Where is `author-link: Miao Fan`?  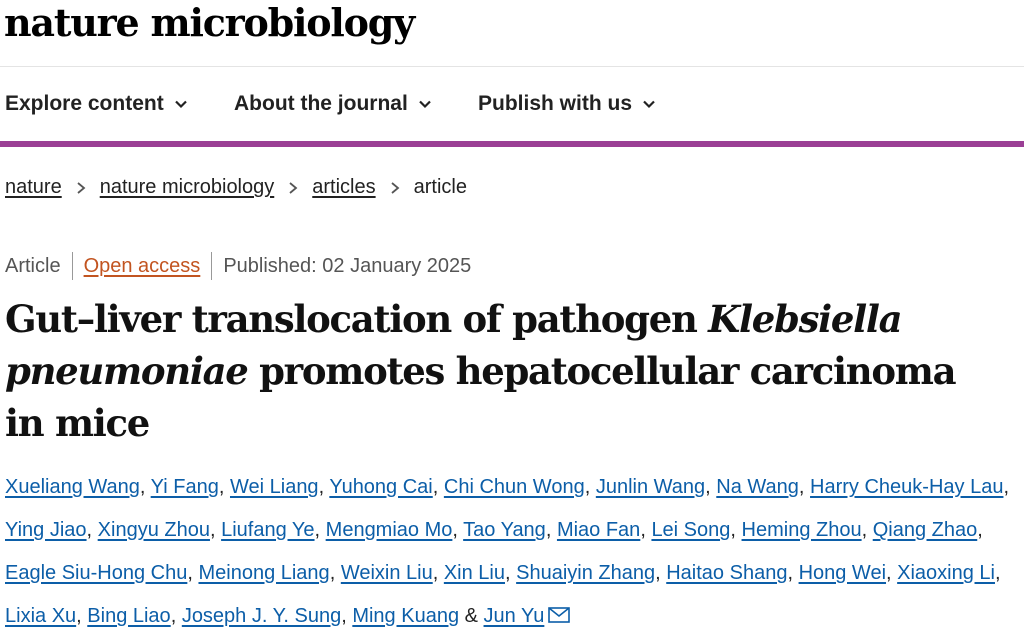 author-link: Miao Fan is located at coordinates (598, 530).